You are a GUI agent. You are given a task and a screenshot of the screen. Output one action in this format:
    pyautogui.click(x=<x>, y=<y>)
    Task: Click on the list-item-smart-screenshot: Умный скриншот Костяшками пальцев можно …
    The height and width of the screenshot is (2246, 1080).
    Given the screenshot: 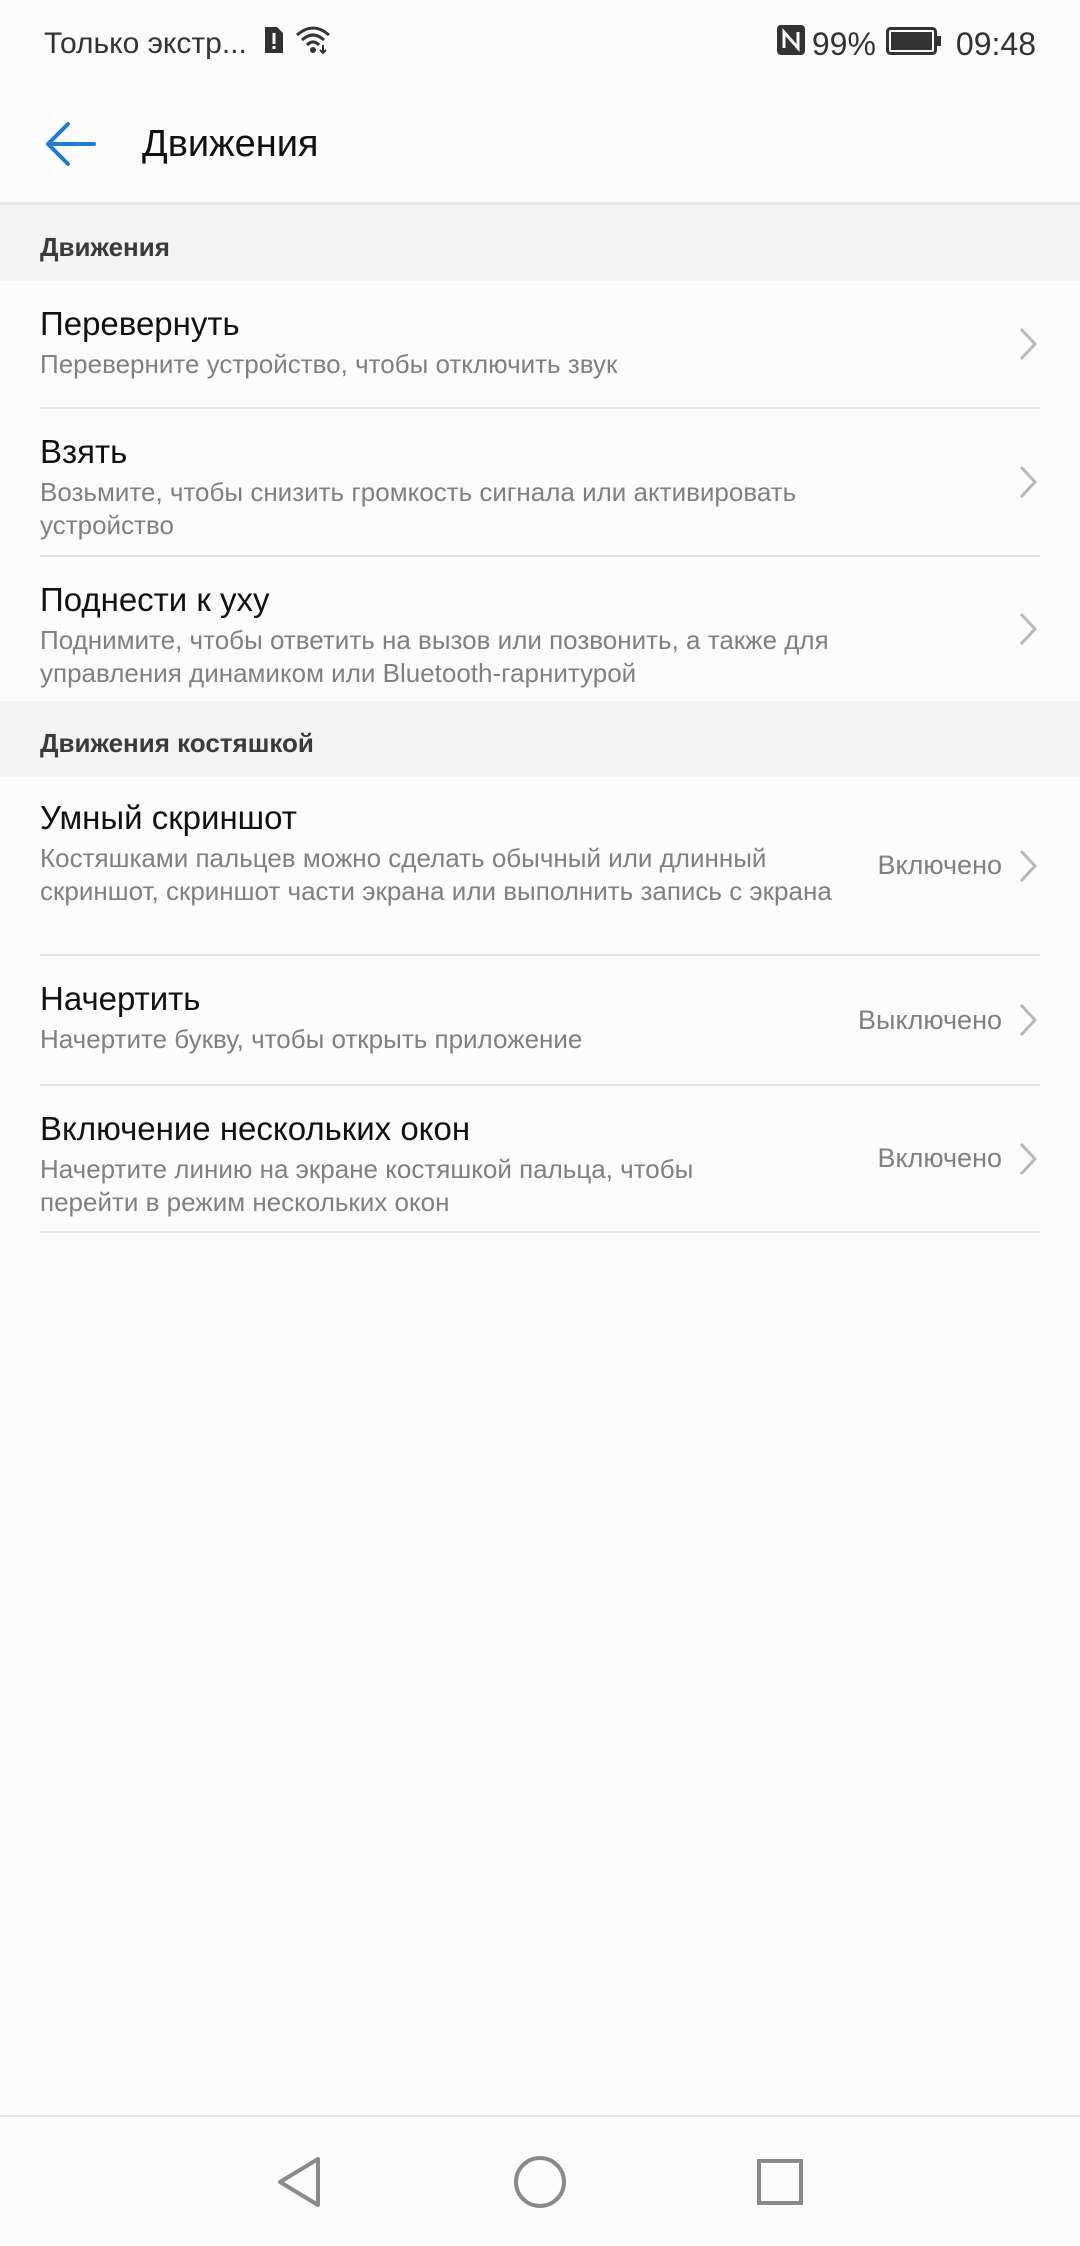 What is the action you would take?
    pyautogui.click(x=540, y=866)
    